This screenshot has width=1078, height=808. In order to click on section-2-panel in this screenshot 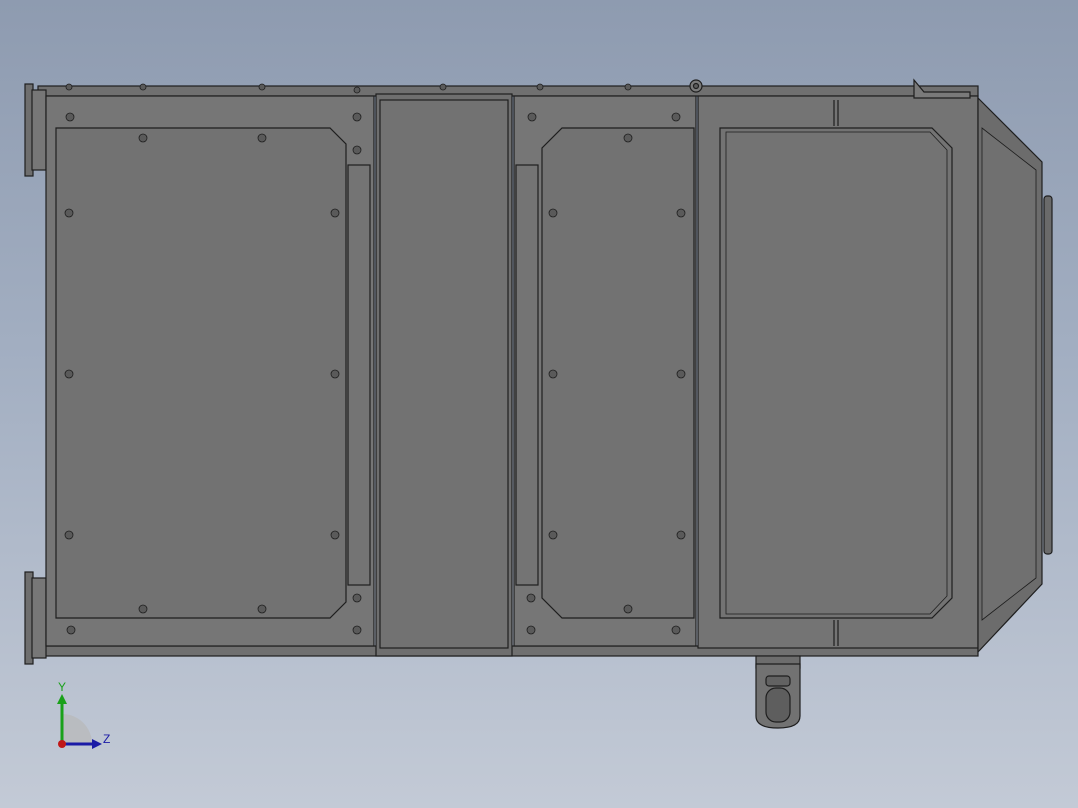, I will do `click(618, 373)`.